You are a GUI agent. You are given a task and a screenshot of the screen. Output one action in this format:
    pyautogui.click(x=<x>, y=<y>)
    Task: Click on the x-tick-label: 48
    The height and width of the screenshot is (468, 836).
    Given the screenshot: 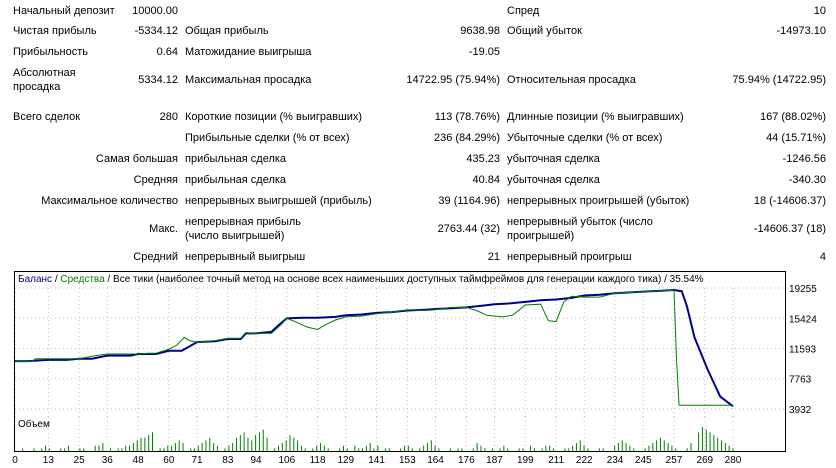 What is the action you would take?
    pyautogui.click(x=139, y=460)
    